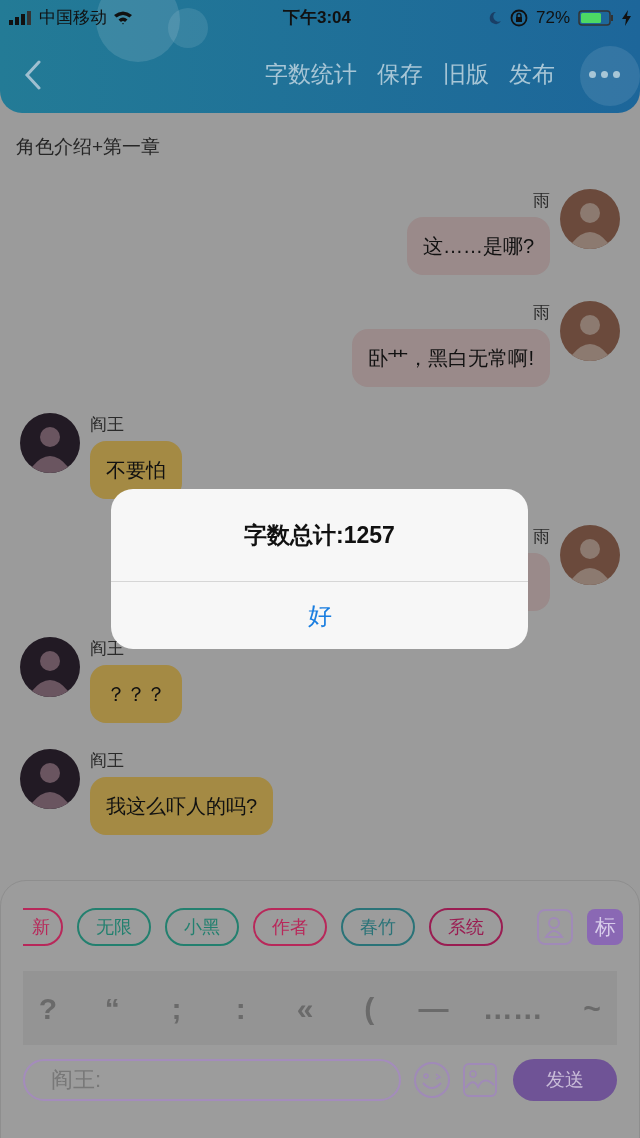 Image resolution: width=640 pixels, height=1138 pixels. I want to click on character-tag: 小黑, so click(202, 927).